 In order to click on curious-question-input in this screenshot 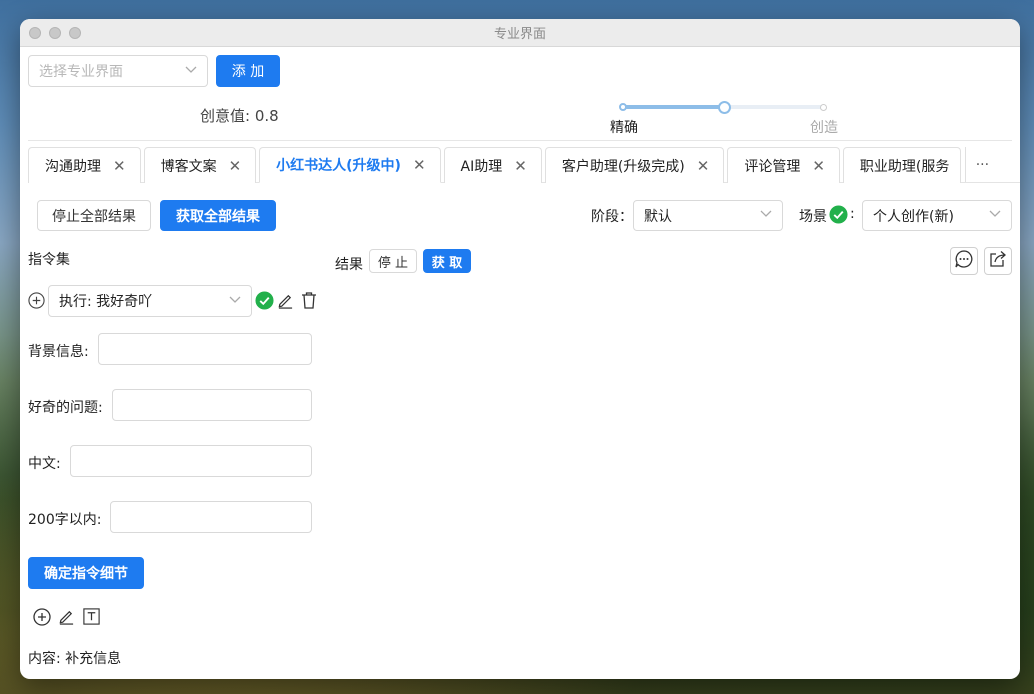, I will do `click(212, 405)`.